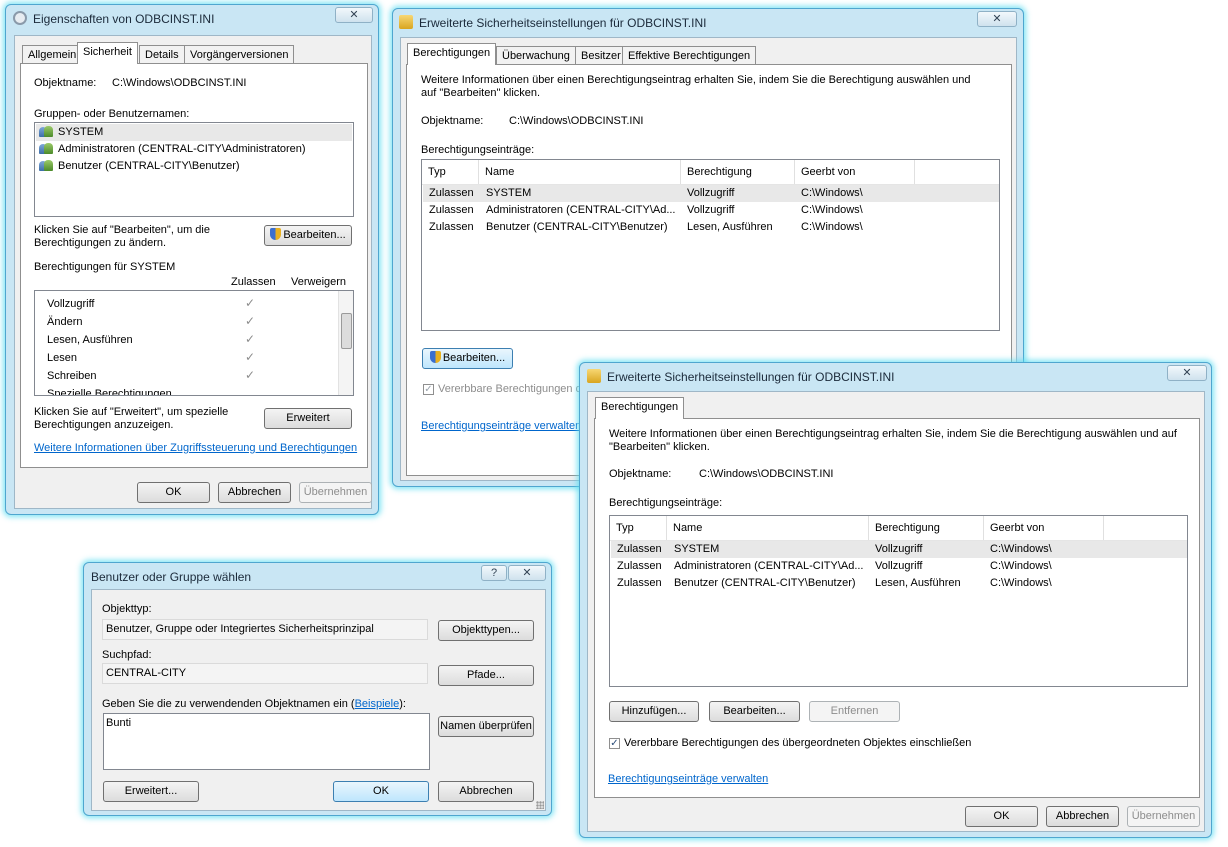 Image resolution: width=1228 pixels, height=847 pixels. What do you see at coordinates (162, 54) in the screenshot?
I see `tab-details: Details` at bounding box center [162, 54].